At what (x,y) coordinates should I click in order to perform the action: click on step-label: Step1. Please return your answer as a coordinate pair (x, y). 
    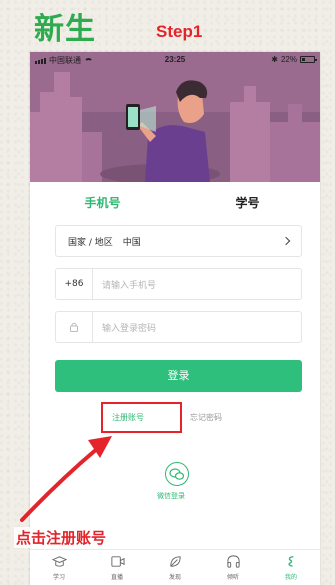
    Looking at the image, I should click on (179, 31).